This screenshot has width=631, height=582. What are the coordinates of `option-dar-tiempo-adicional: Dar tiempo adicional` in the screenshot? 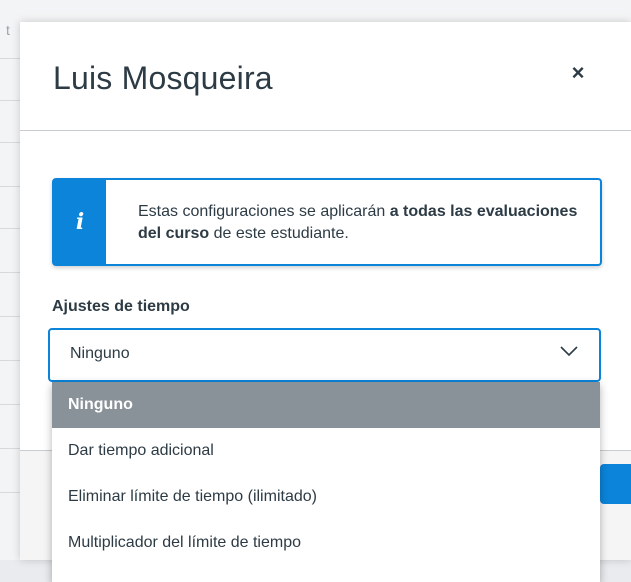 It's located at (326, 451).